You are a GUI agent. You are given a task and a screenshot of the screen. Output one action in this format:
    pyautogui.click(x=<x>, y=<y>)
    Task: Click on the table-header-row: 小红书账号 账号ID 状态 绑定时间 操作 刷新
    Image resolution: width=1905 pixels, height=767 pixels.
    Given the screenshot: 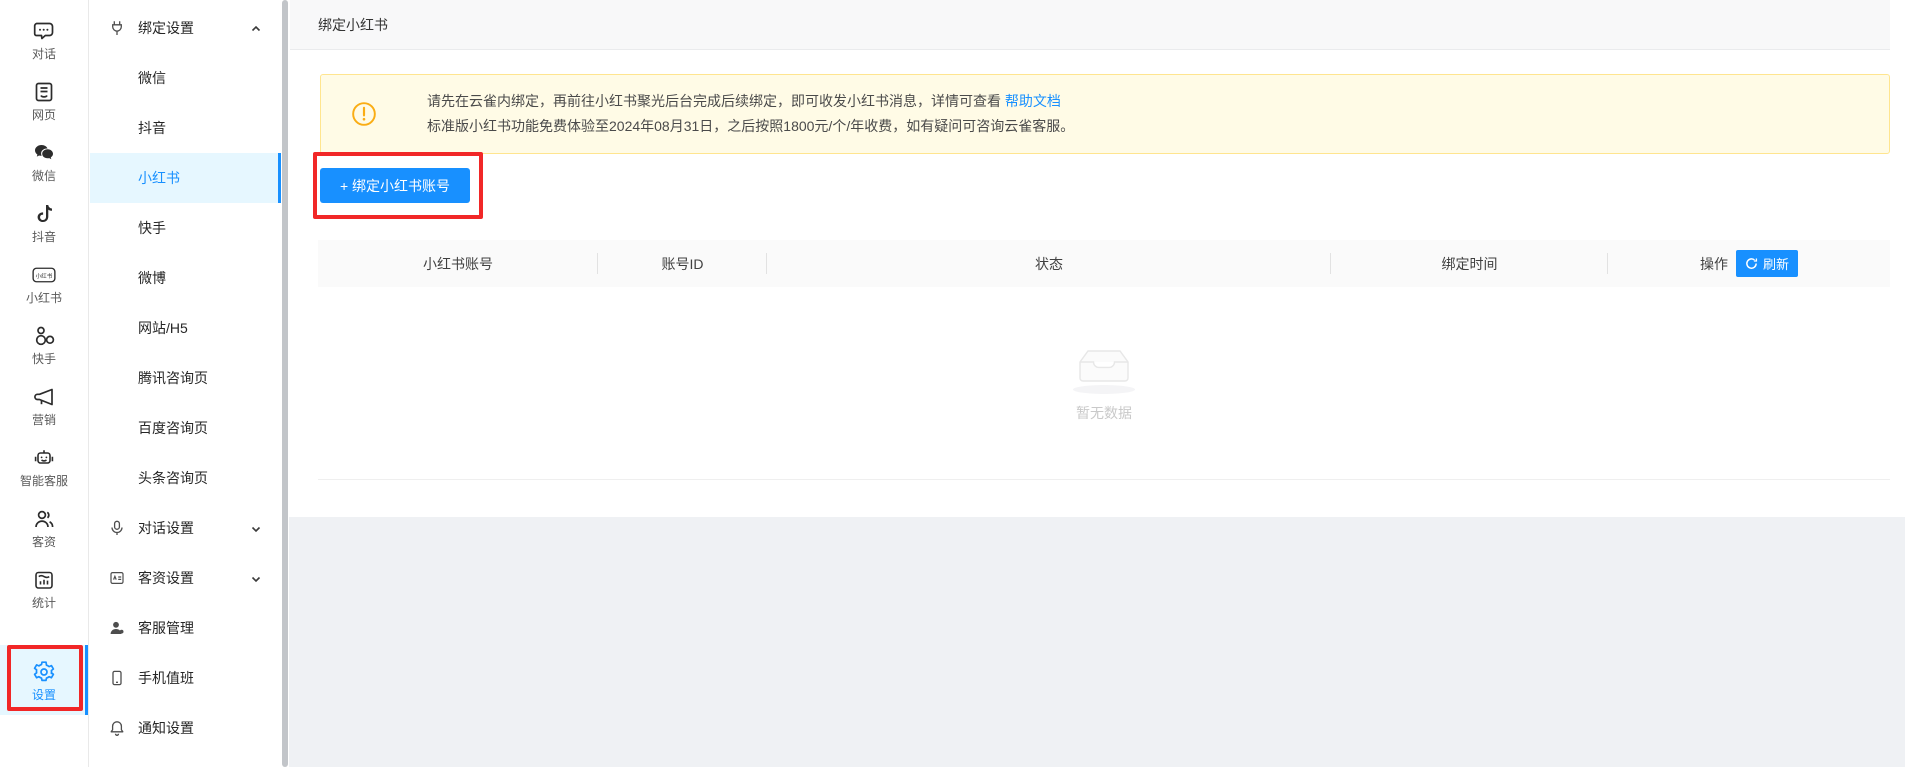 What is the action you would take?
    pyautogui.click(x=1104, y=263)
    